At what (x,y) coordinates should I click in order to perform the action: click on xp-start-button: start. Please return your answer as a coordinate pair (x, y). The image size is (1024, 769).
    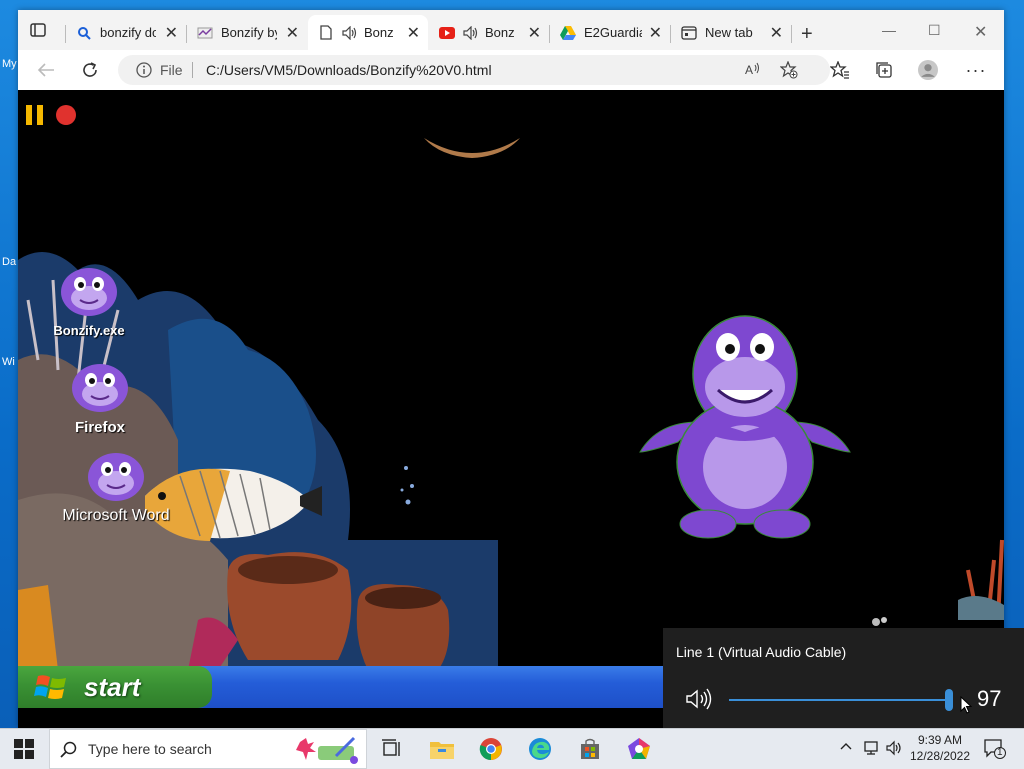
    Looking at the image, I should click on (115, 687).